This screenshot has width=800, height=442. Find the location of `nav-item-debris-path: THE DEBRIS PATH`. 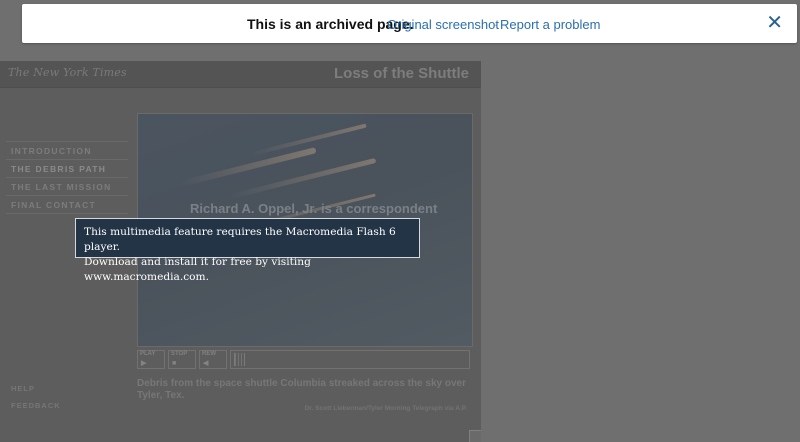

nav-item-debris-path: THE DEBRIS PATH is located at coordinates (67, 168).